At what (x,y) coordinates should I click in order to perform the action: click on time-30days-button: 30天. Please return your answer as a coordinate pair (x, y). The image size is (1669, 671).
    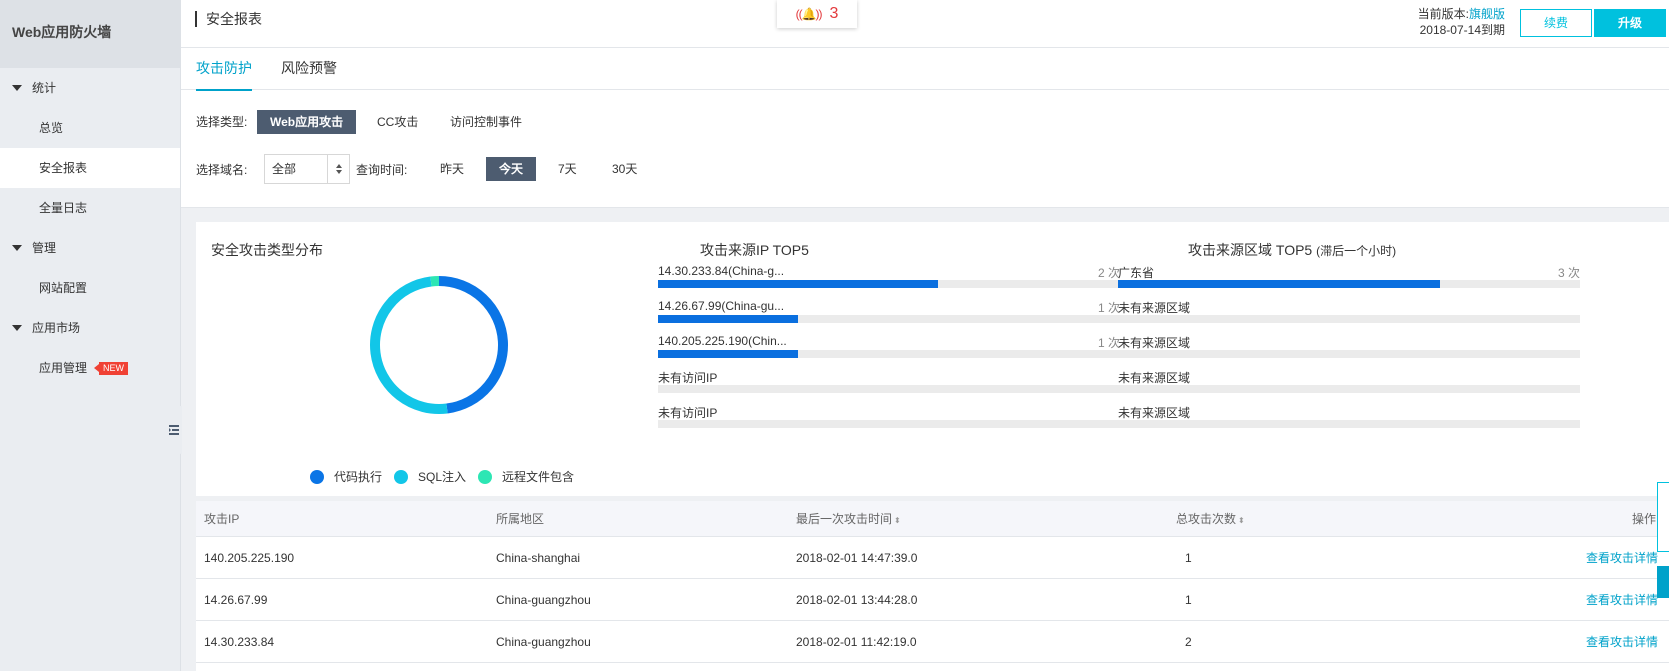
    Looking at the image, I should click on (624, 169).